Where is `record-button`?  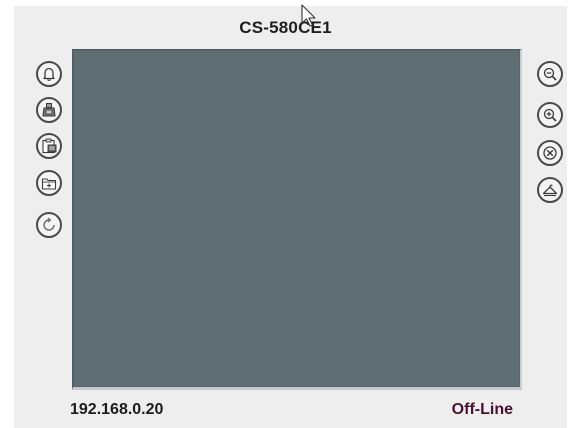 record-button is located at coordinates (49, 110).